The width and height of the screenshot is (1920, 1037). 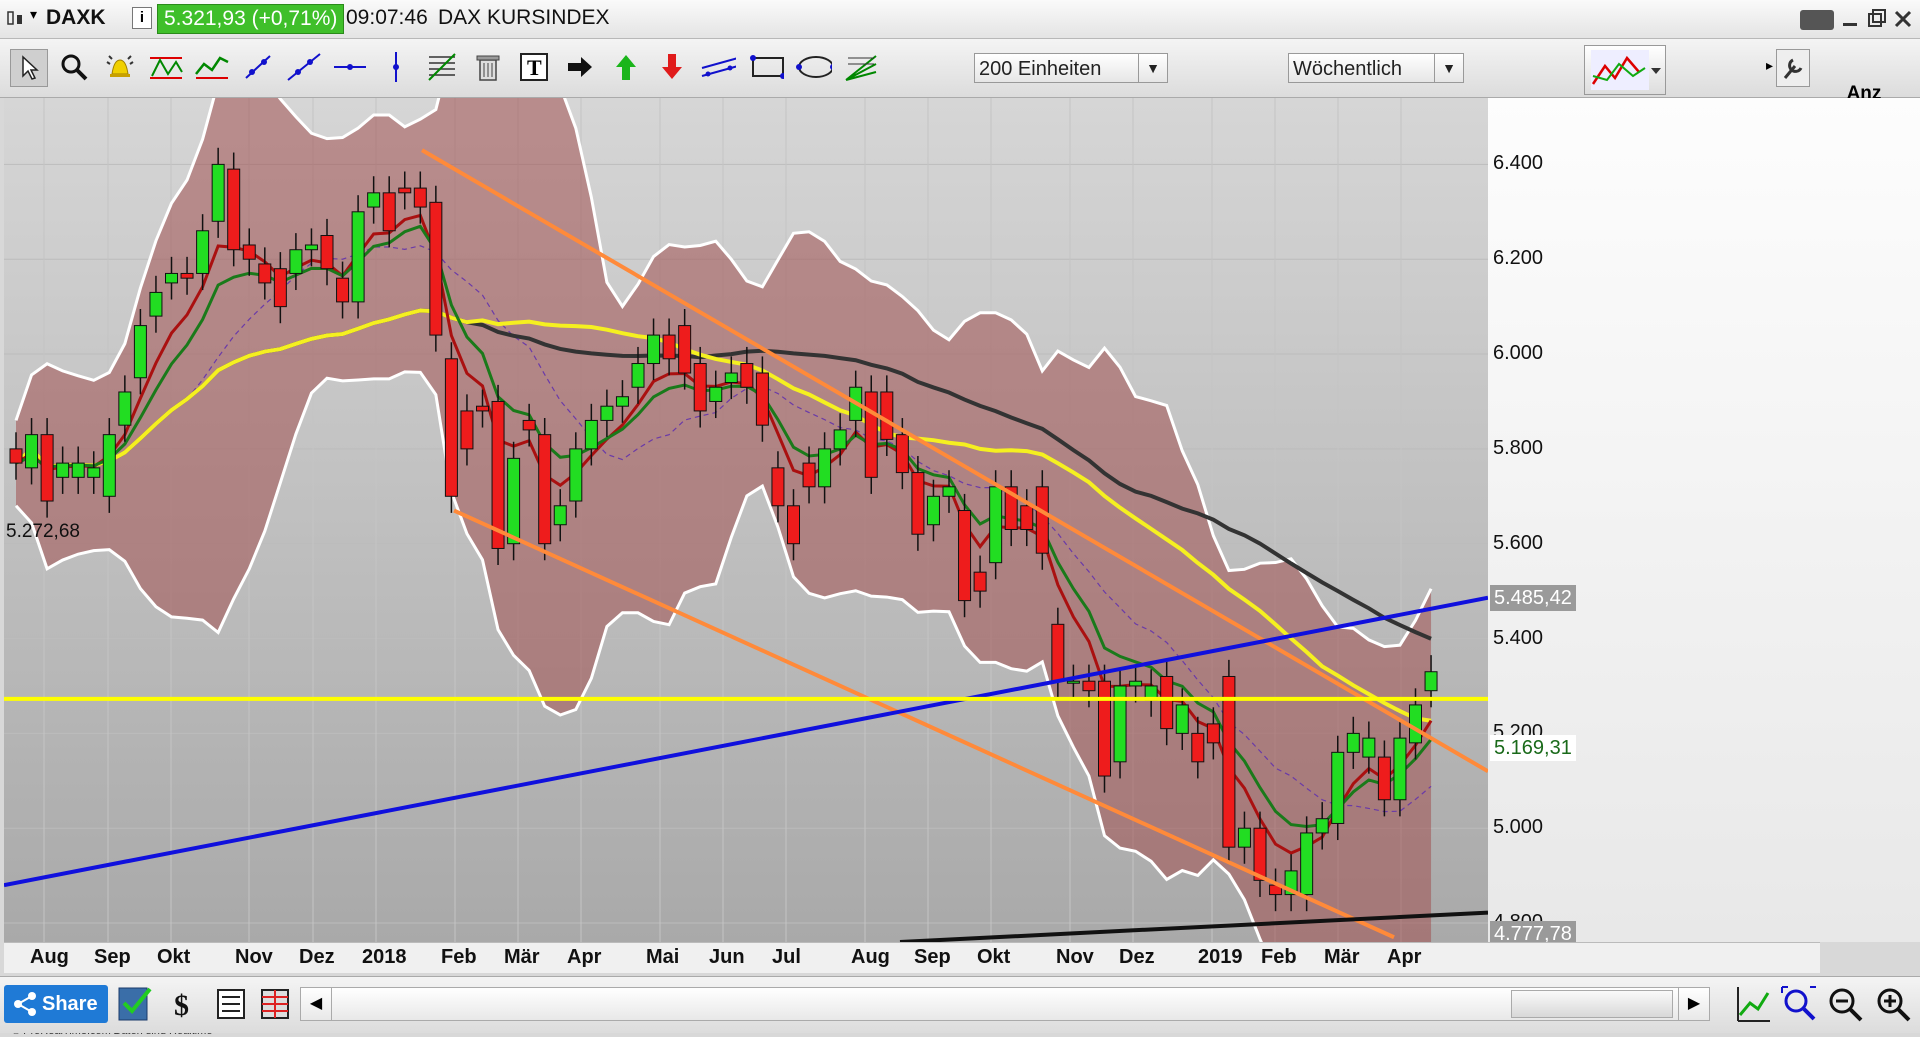 What do you see at coordinates (350, 67) in the screenshot?
I see `hline-icon` at bounding box center [350, 67].